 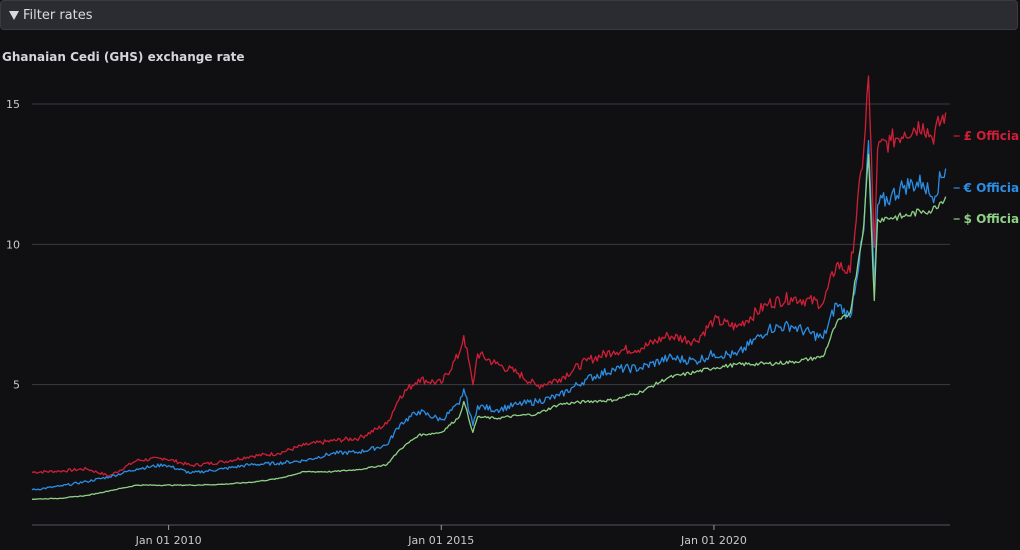 I want to click on y-tick-label: 15, so click(x=13, y=104).